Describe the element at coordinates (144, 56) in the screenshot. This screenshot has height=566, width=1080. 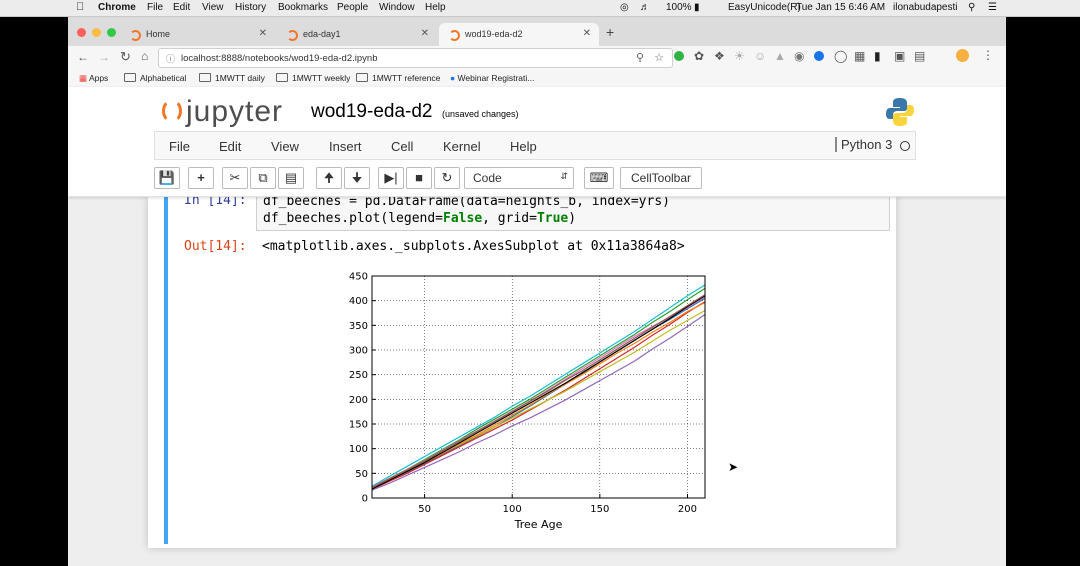
I see `home-icon: ⌂` at that location.